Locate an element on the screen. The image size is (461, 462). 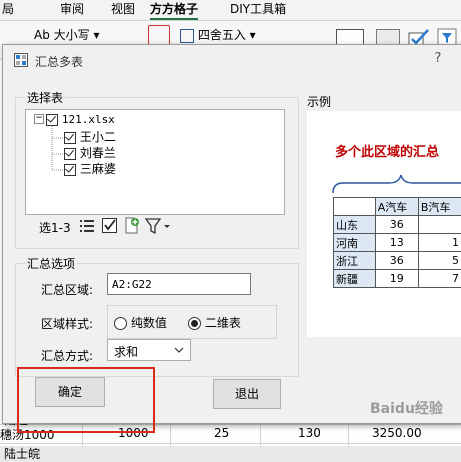
tab-layout: 局 is located at coordinates (8, 9).